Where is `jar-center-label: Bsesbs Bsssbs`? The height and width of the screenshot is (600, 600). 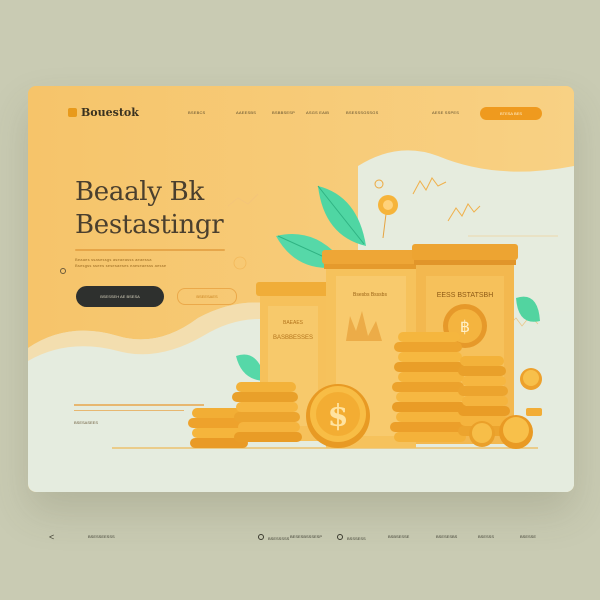
jar-center-label: Bsesbs Bsssbs is located at coordinates (370, 295).